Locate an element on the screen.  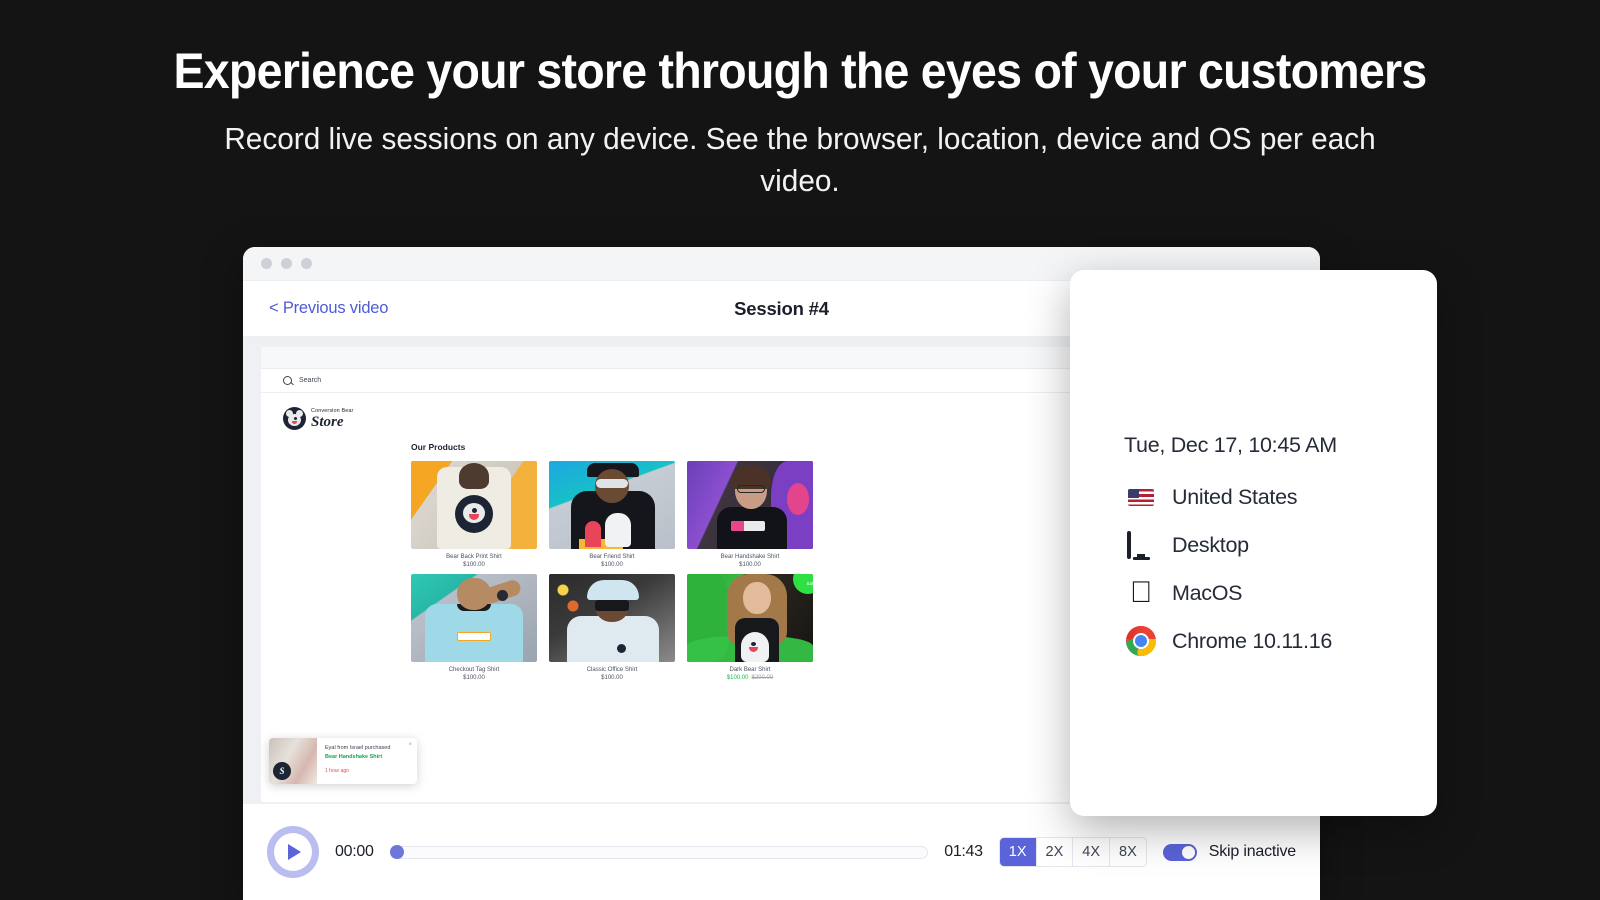
bear-logo-icon is located at coordinates (294, 418).